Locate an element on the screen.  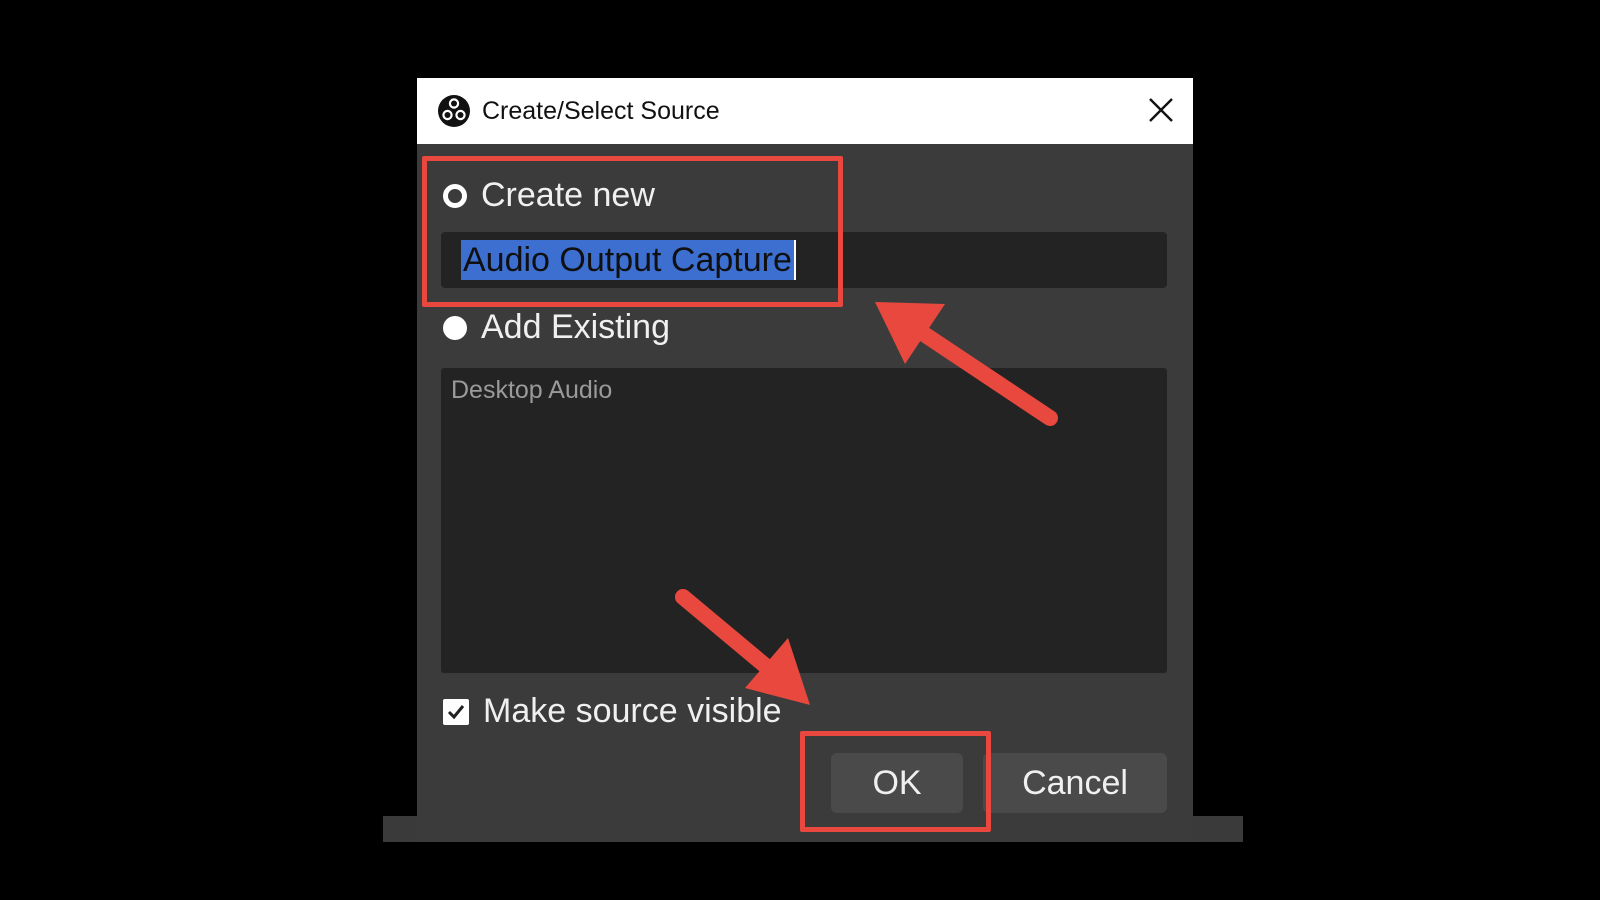
source-name-value: Audio Output Capture is located at coordinates (628, 260).